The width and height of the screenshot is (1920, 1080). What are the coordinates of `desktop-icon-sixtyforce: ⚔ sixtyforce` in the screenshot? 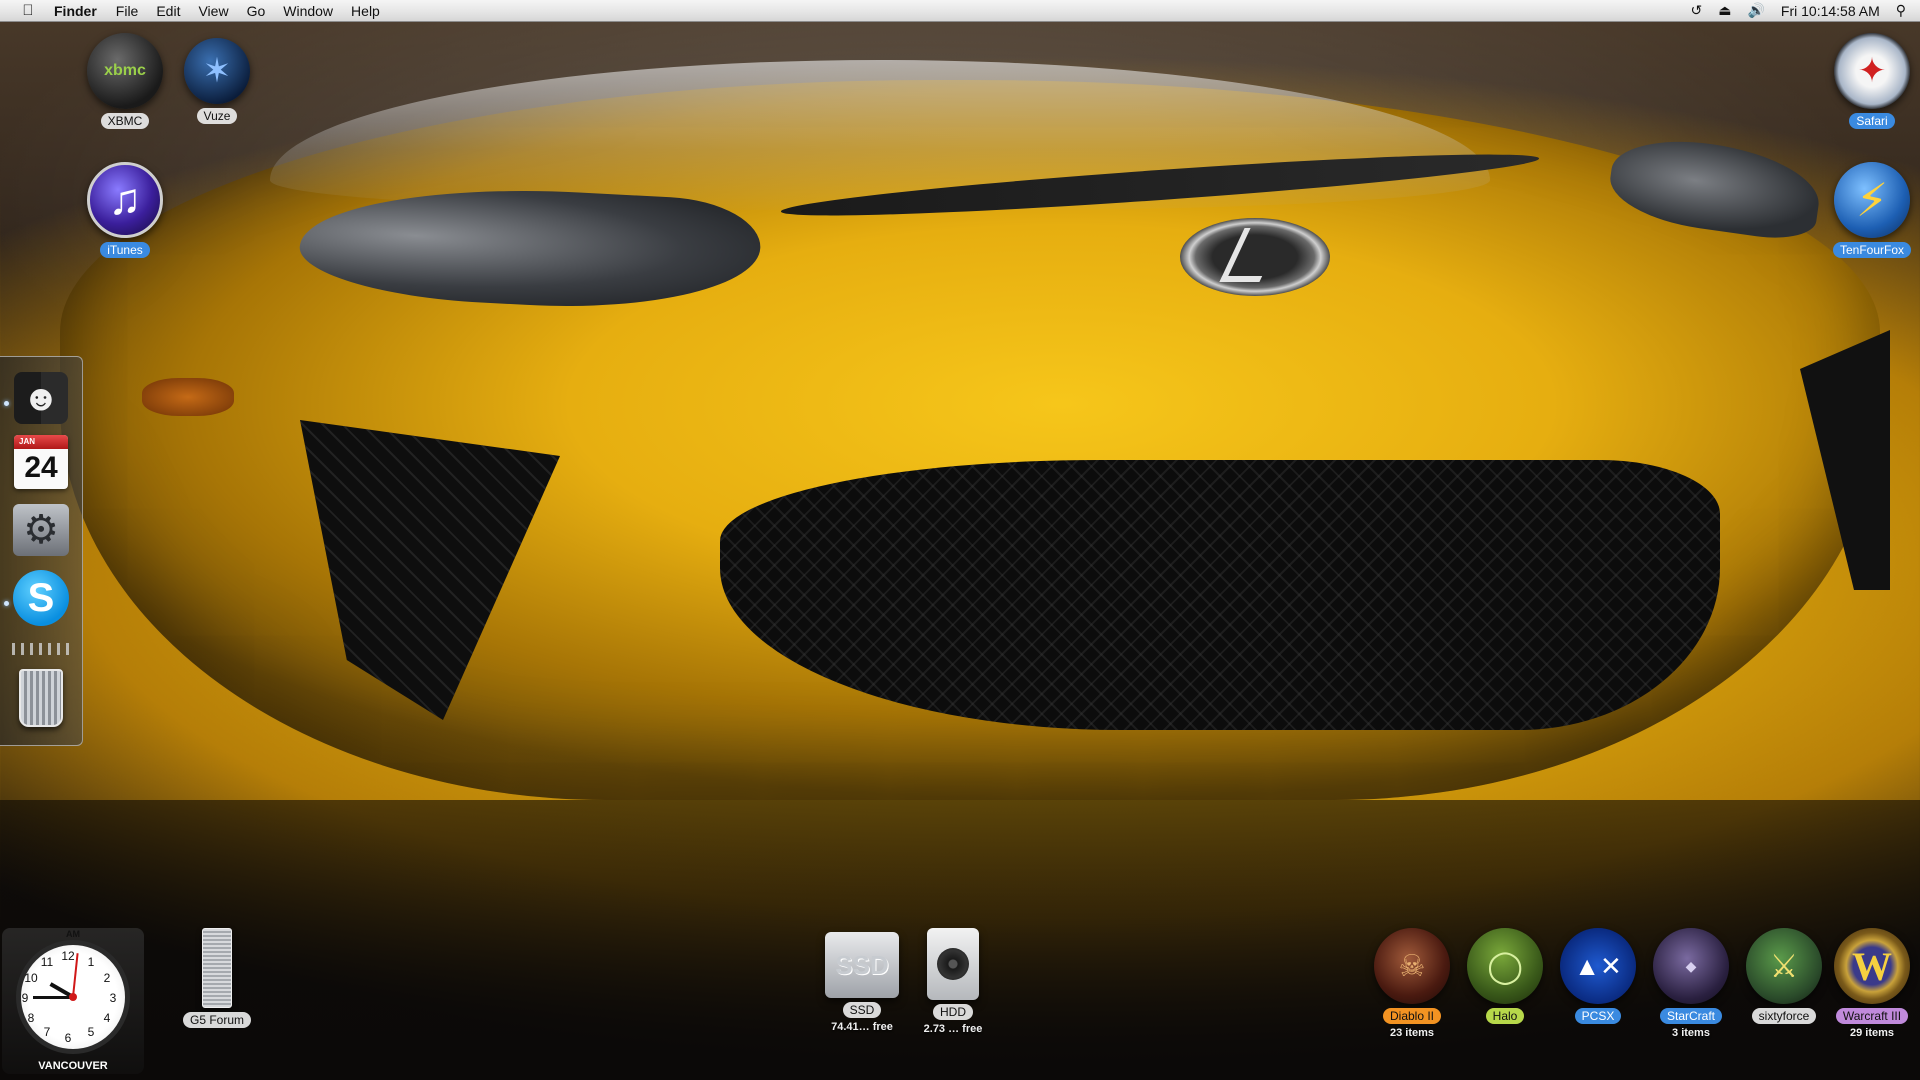 It's located at (1784, 976).